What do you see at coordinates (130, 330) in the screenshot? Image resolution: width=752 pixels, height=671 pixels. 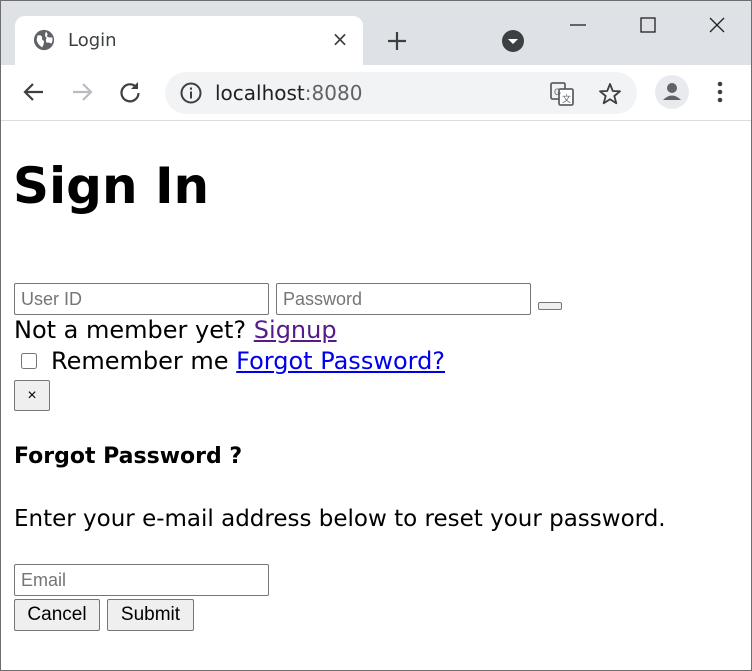 I see `member-prompt: Not a member yet?` at bounding box center [130, 330].